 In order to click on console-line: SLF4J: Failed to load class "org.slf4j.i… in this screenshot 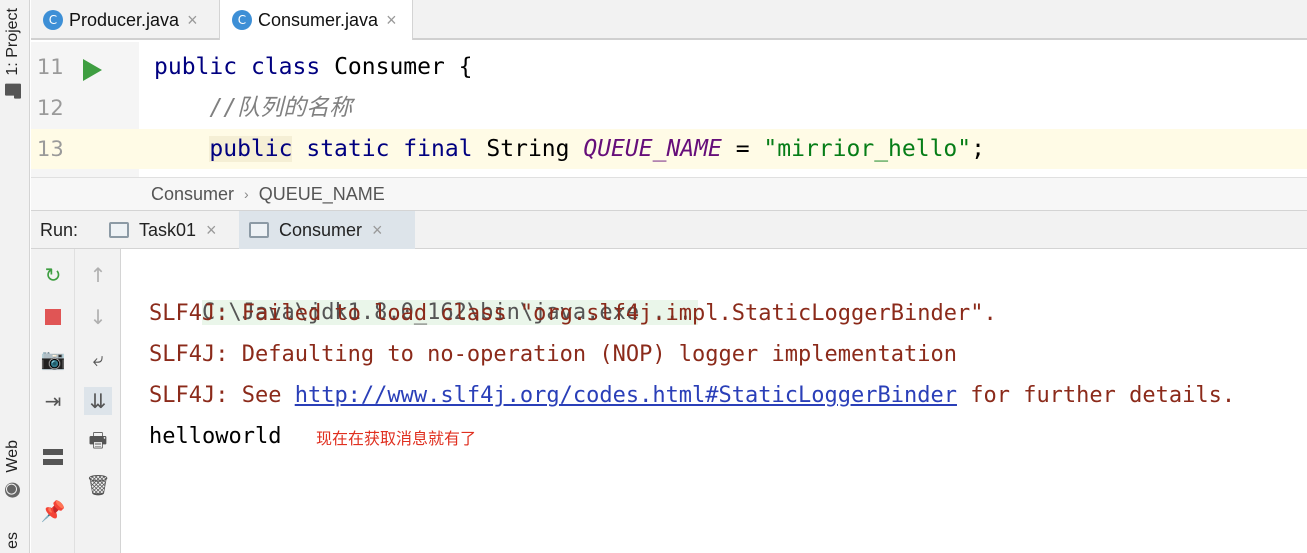, I will do `click(573, 313)`.